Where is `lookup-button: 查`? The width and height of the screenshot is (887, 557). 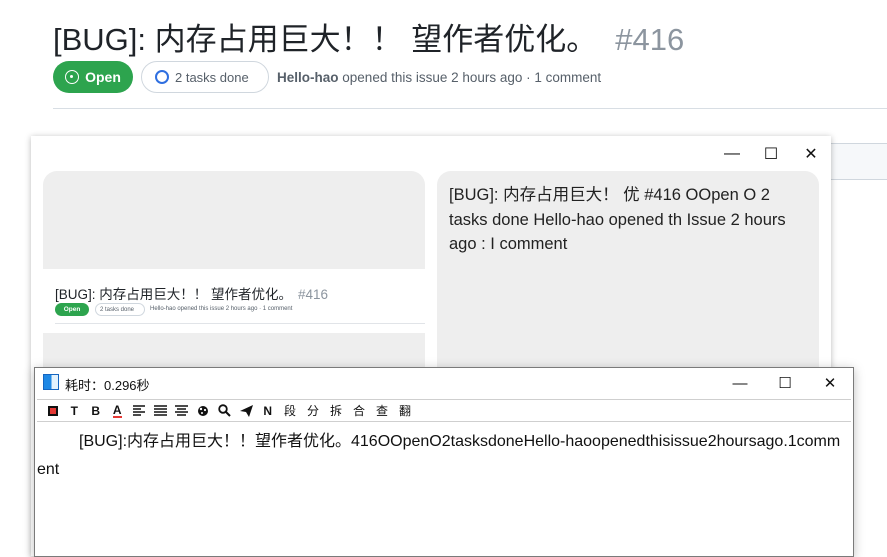 lookup-button: 查 is located at coordinates (382, 411).